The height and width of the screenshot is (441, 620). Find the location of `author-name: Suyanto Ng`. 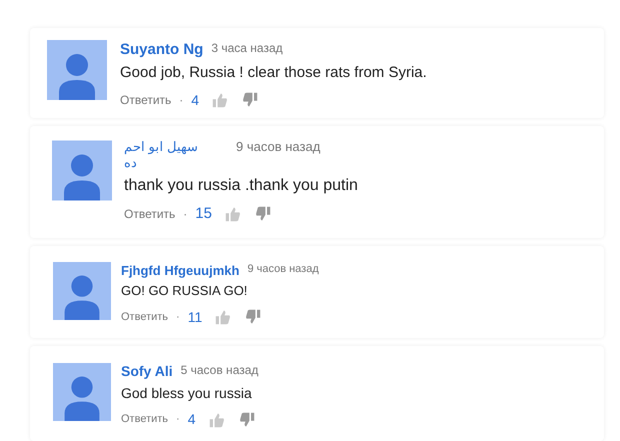

author-name: Suyanto Ng is located at coordinates (162, 50).